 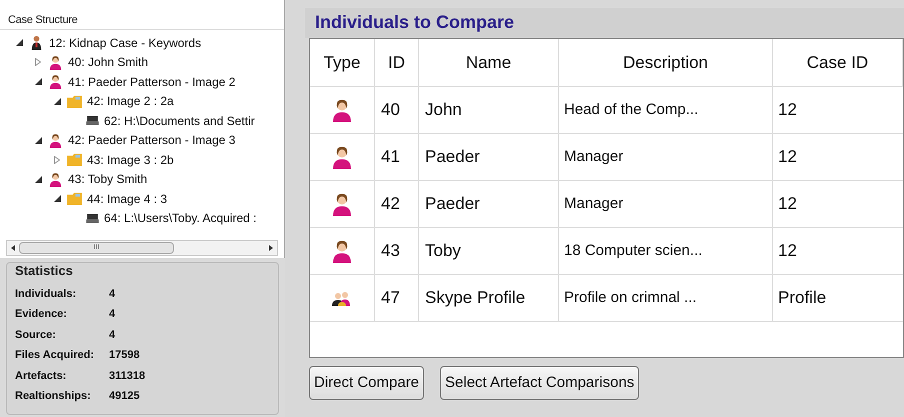 What do you see at coordinates (397, 110) in the screenshot?
I see `table-cell: 40` at bounding box center [397, 110].